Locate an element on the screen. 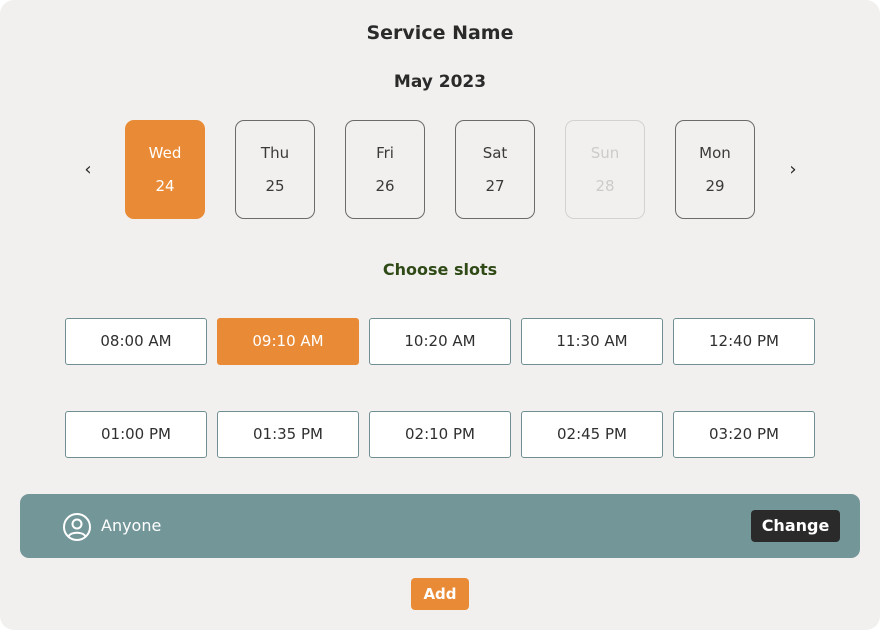 The image size is (880, 630). change-button: Change is located at coordinates (795, 526).